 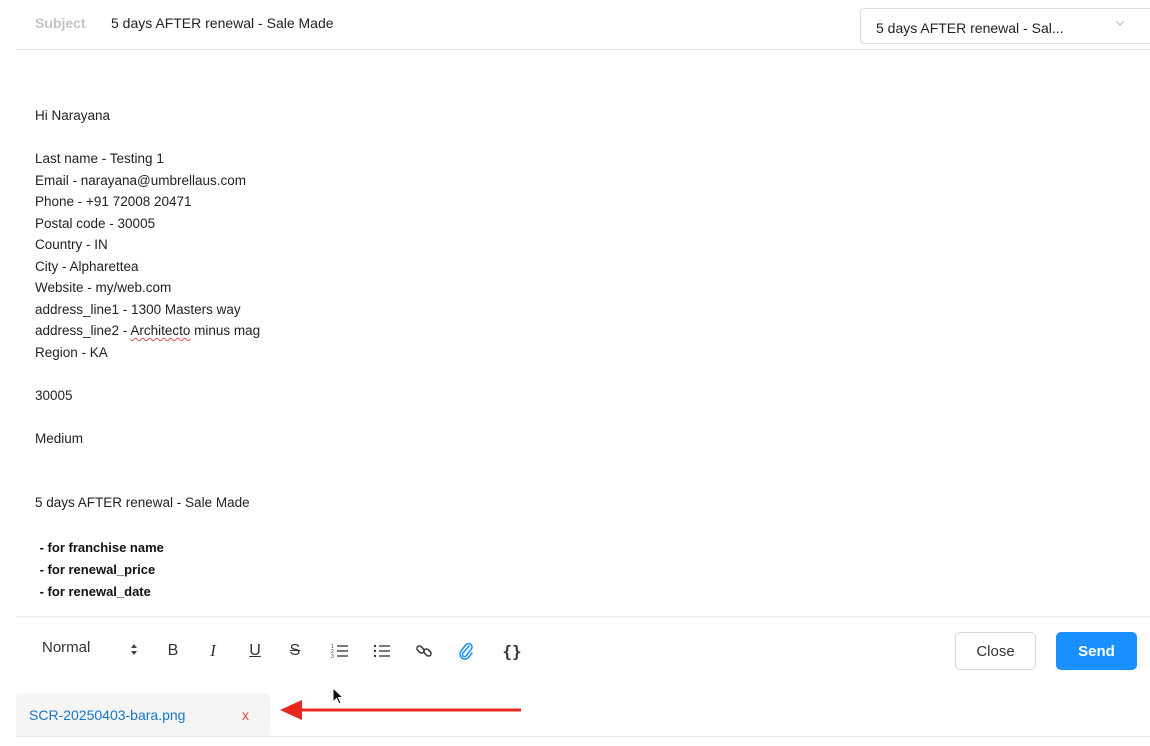 I want to click on strikethrough-icon: S, so click(x=295, y=650).